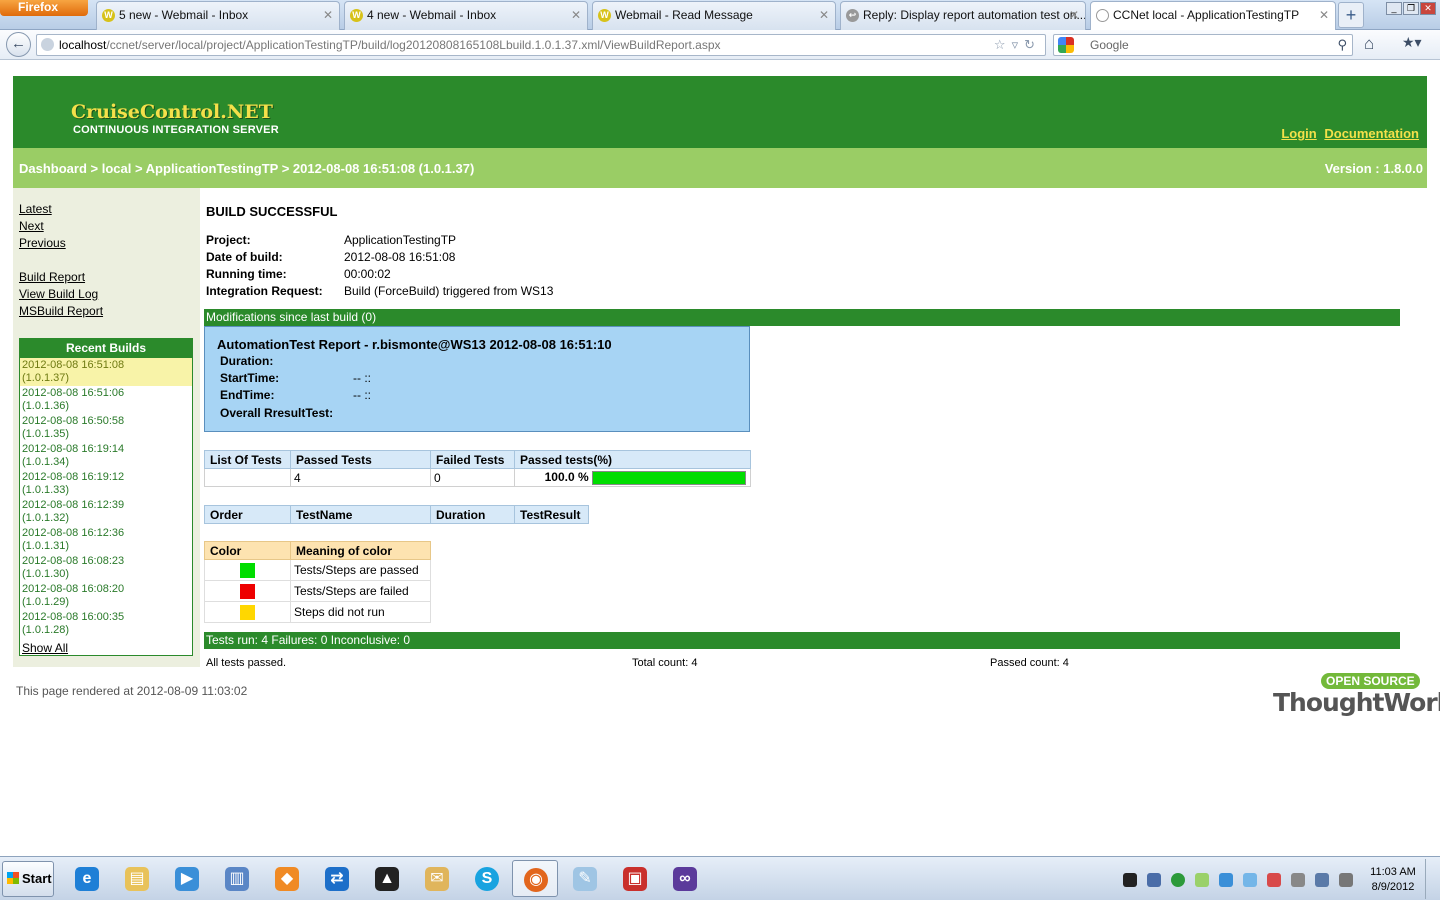  Describe the element at coordinates (1202, 880) in the screenshot. I see `tray-green-icon` at that location.